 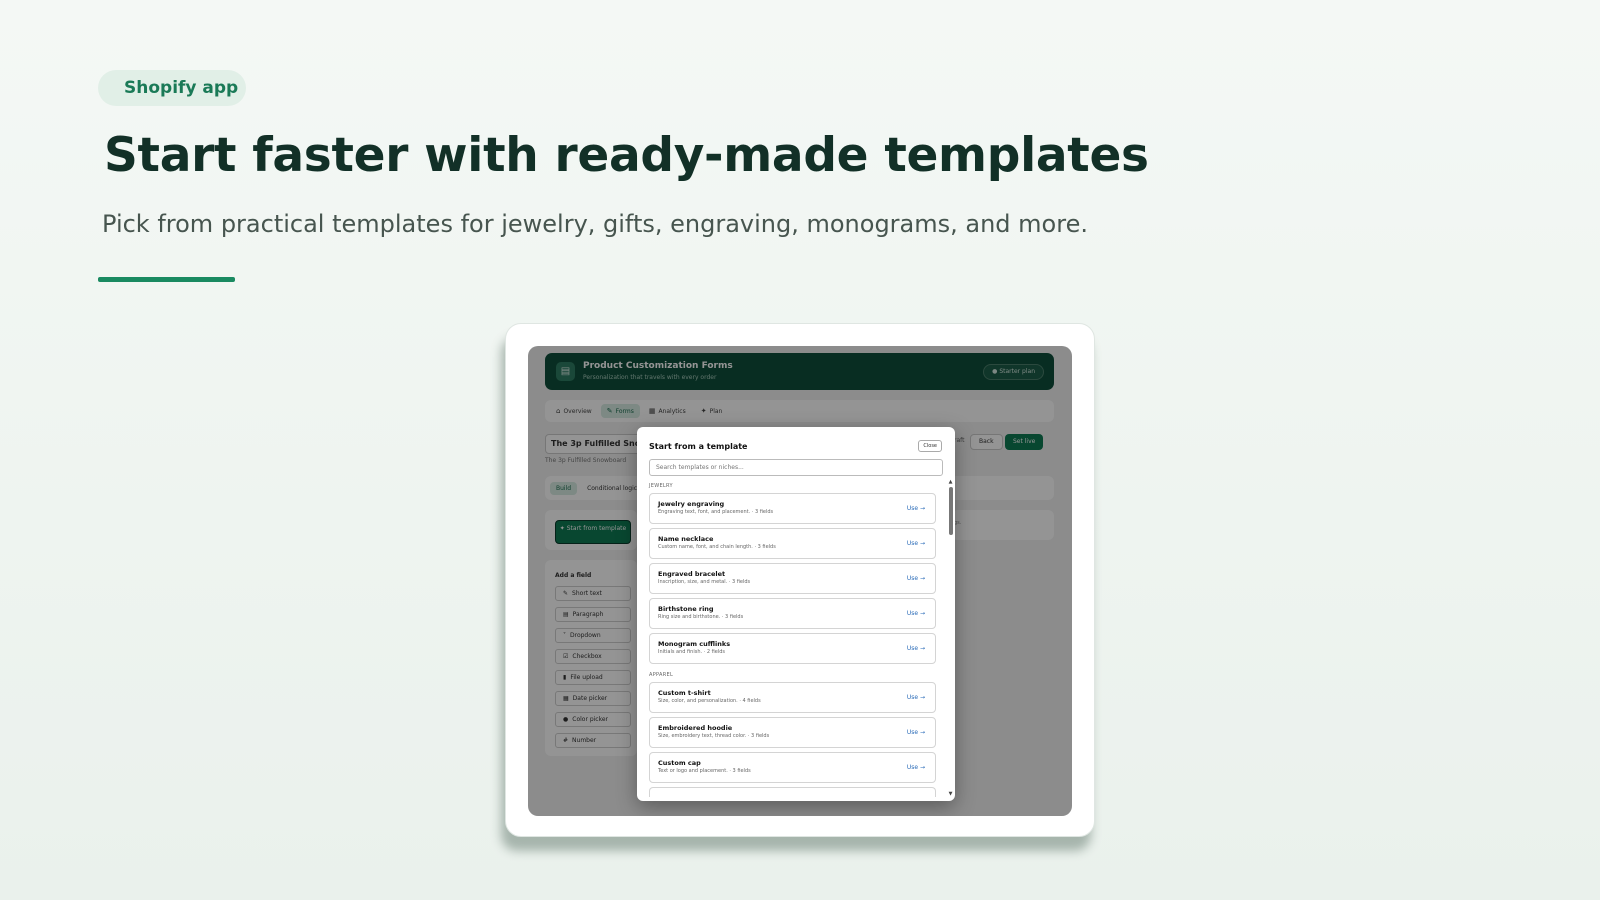 I want to click on section-label-jewelry: JEWELRY, so click(x=661, y=486).